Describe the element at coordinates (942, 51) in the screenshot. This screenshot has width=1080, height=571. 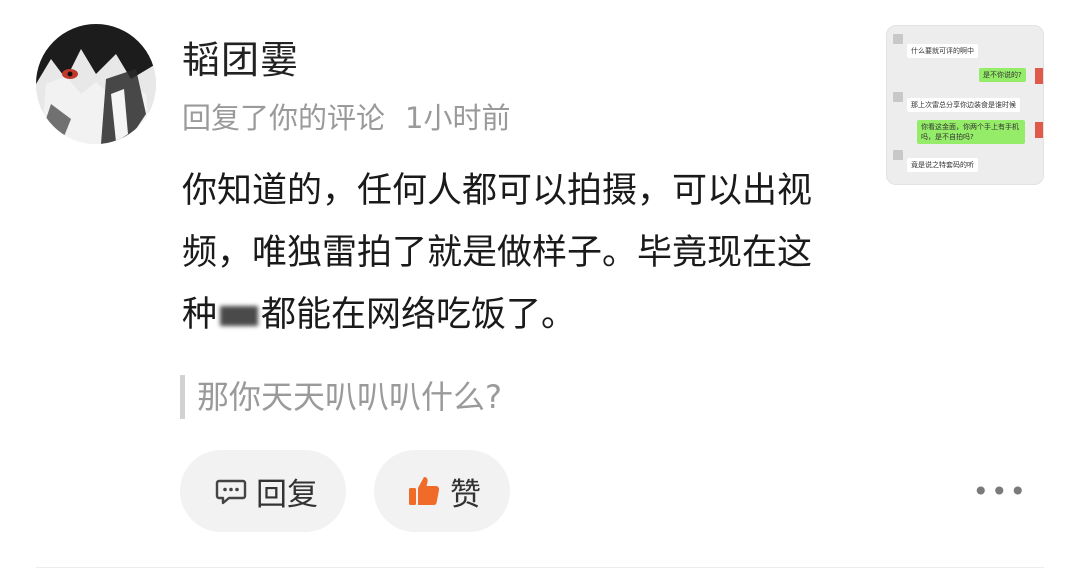
I see `chat-message: 什么要就可评的啊中` at that location.